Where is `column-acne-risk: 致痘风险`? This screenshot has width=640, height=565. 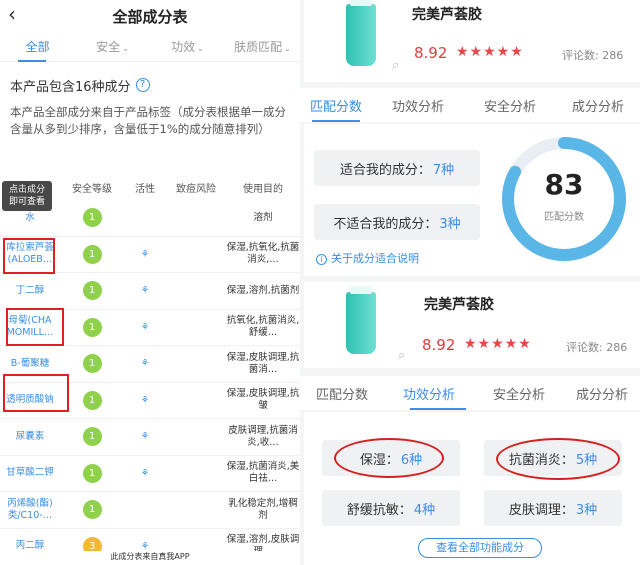
column-acne-risk: 致痘风险 is located at coordinates (196, 189).